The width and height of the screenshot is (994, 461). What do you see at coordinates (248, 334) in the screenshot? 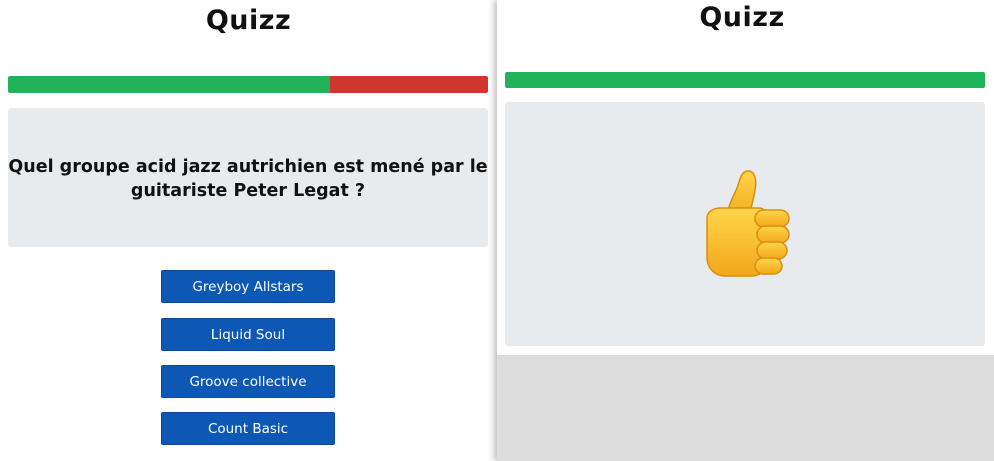
I see `answer-button-2: Liquid Soul` at bounding box center [248, 334].